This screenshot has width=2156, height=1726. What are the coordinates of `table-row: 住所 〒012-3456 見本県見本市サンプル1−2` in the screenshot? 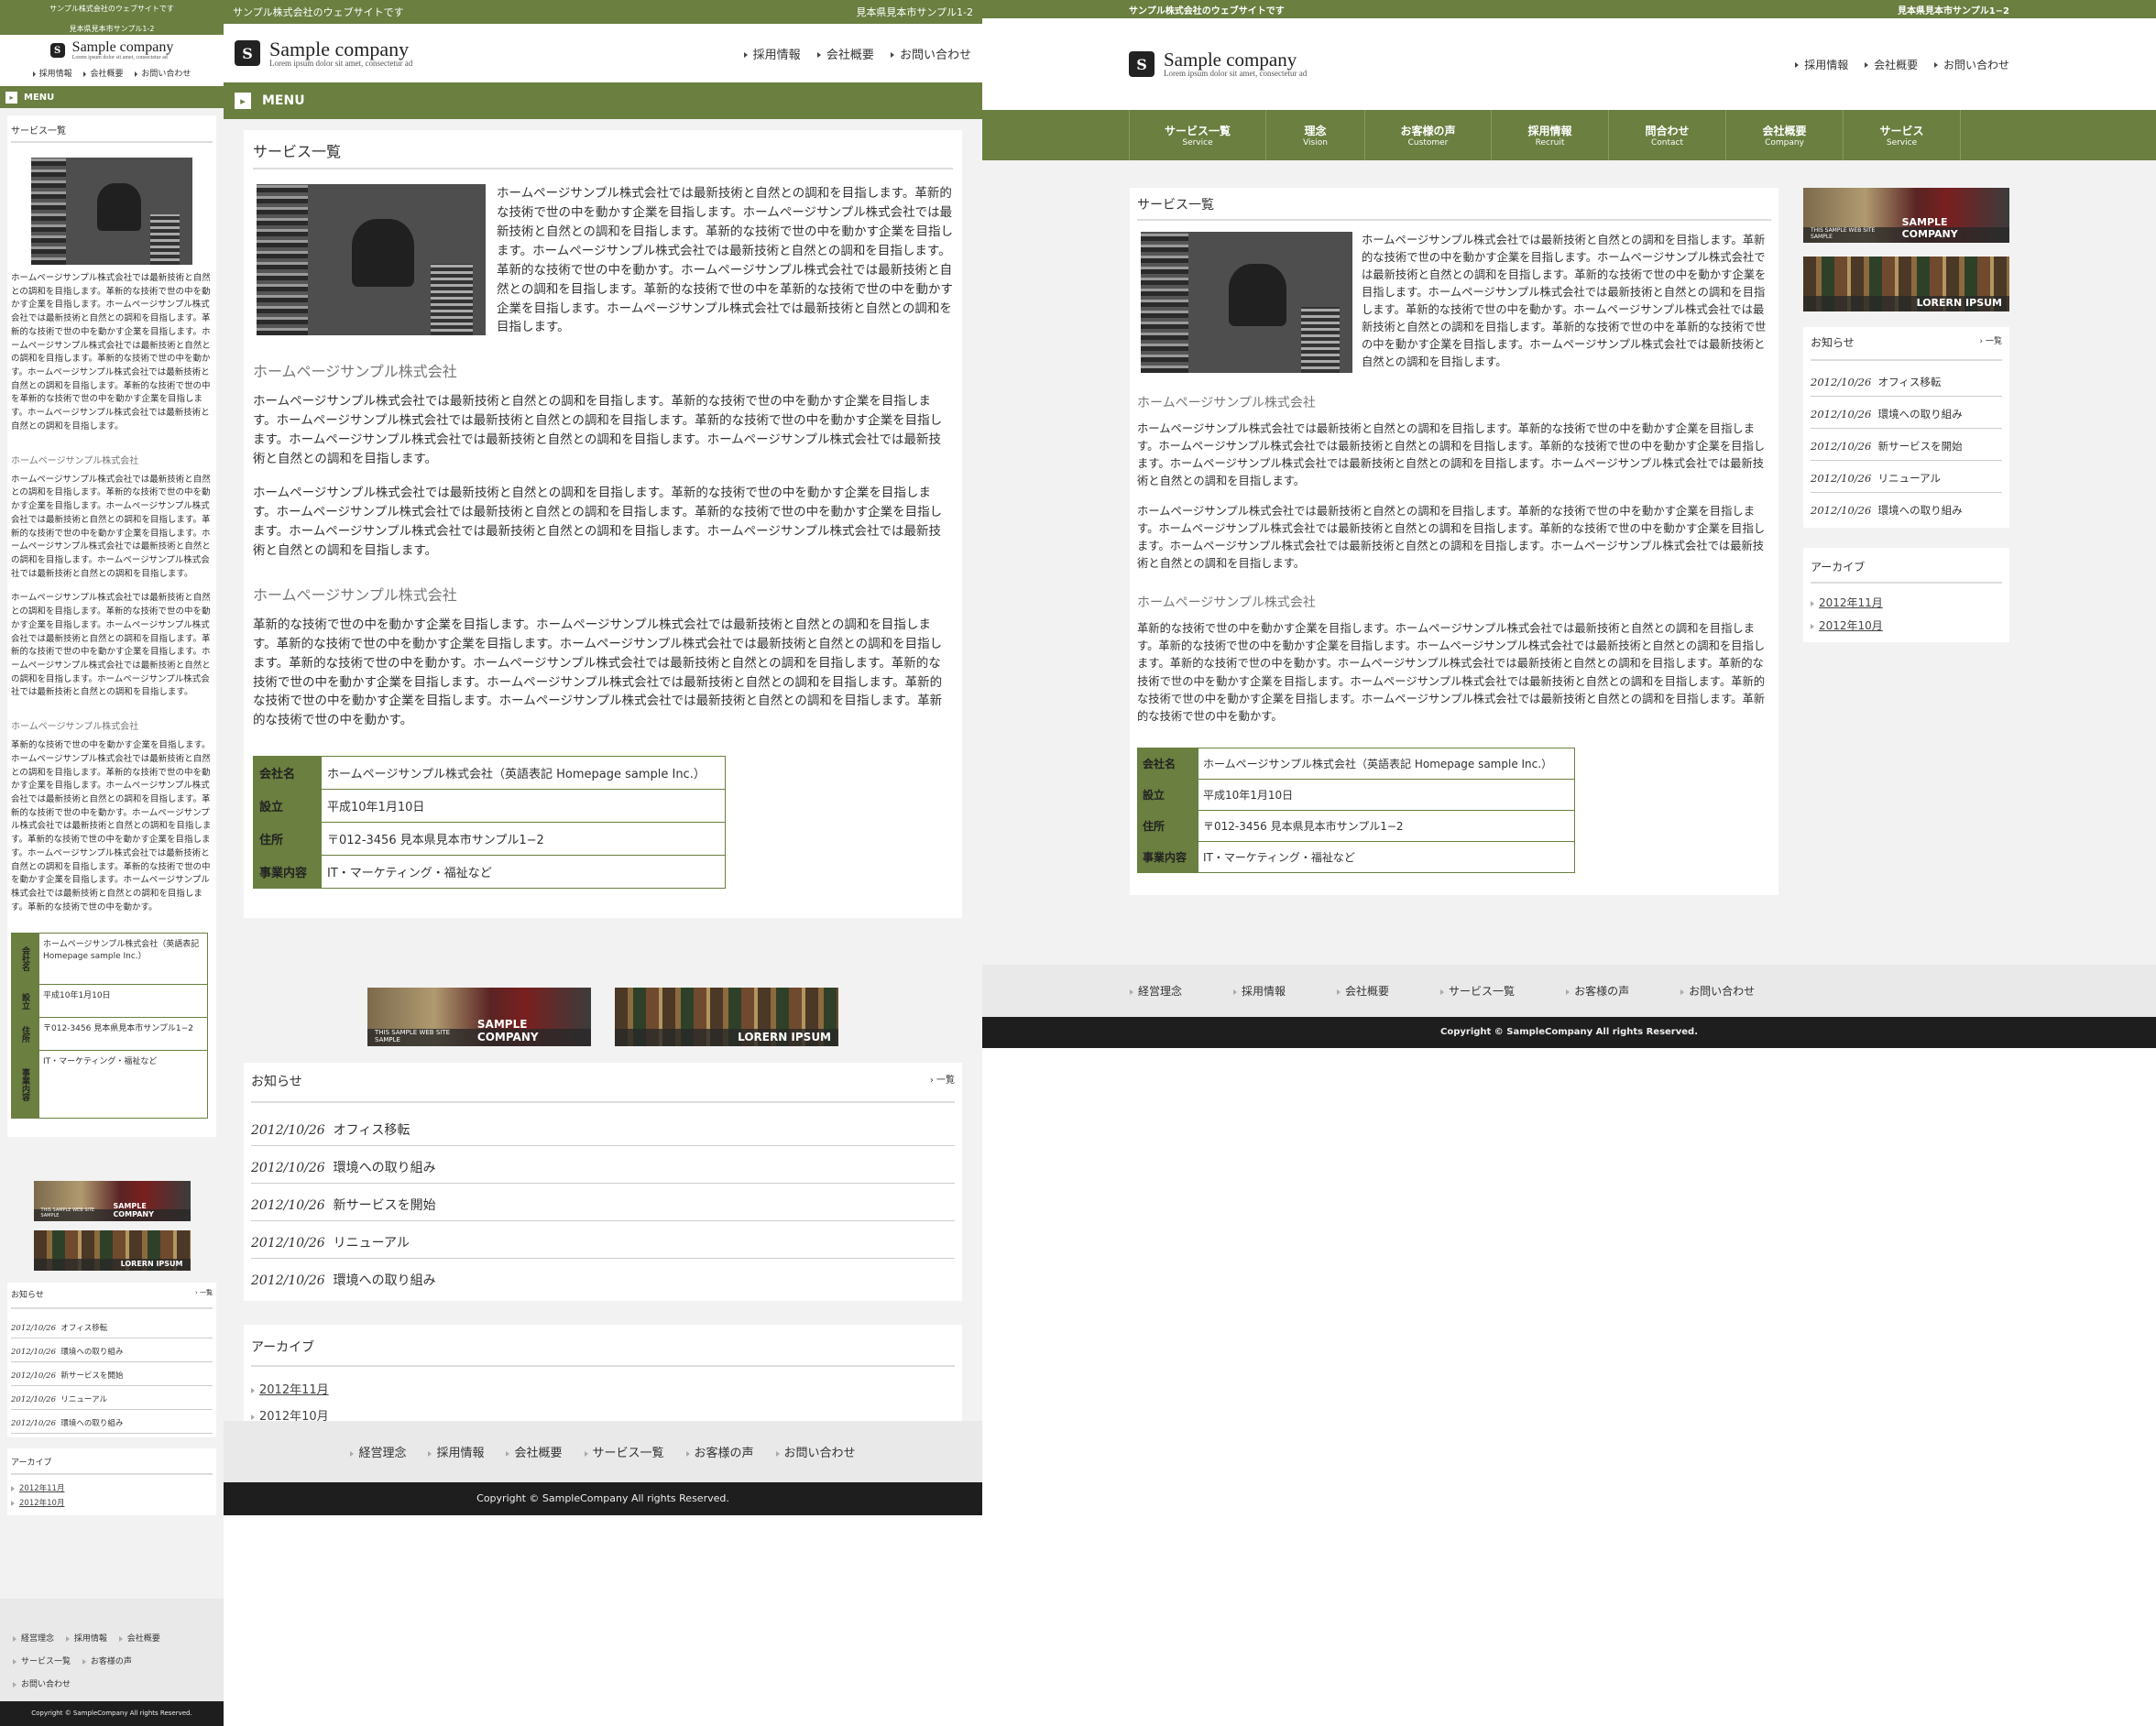 It's located at (1356, 825).